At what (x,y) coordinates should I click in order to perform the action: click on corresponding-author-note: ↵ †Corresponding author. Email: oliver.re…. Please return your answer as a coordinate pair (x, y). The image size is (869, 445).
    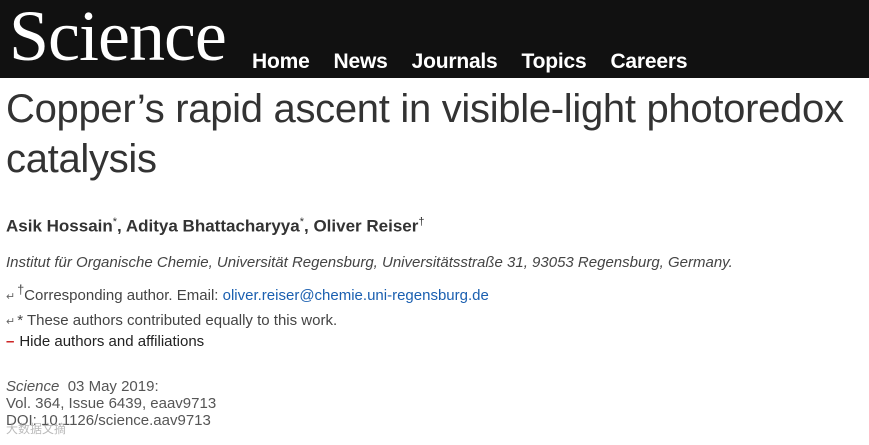
    Looking at the image, I should click on (247, 293).